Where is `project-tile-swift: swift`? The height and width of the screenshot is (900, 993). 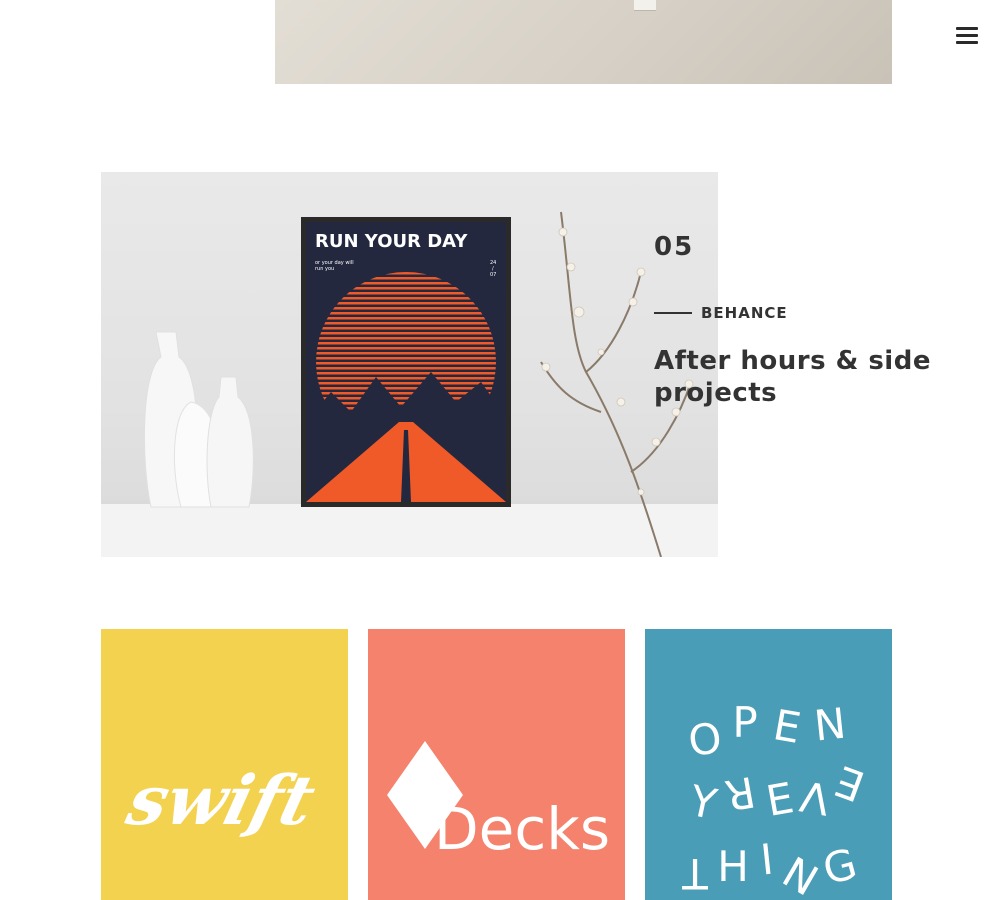
project-tile-swift: swift is located at coordinates (224, 764).